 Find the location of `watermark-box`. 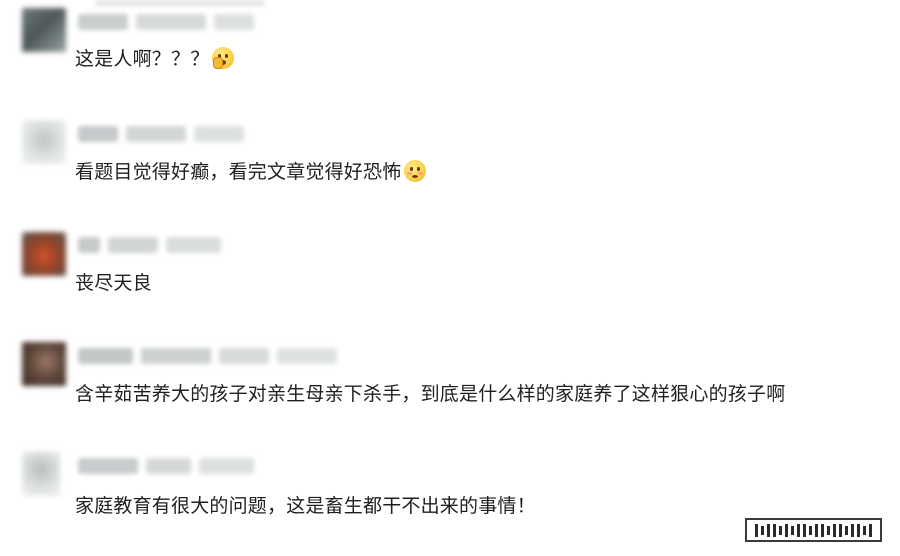

watermark-box is located at coordinates (813, 530).